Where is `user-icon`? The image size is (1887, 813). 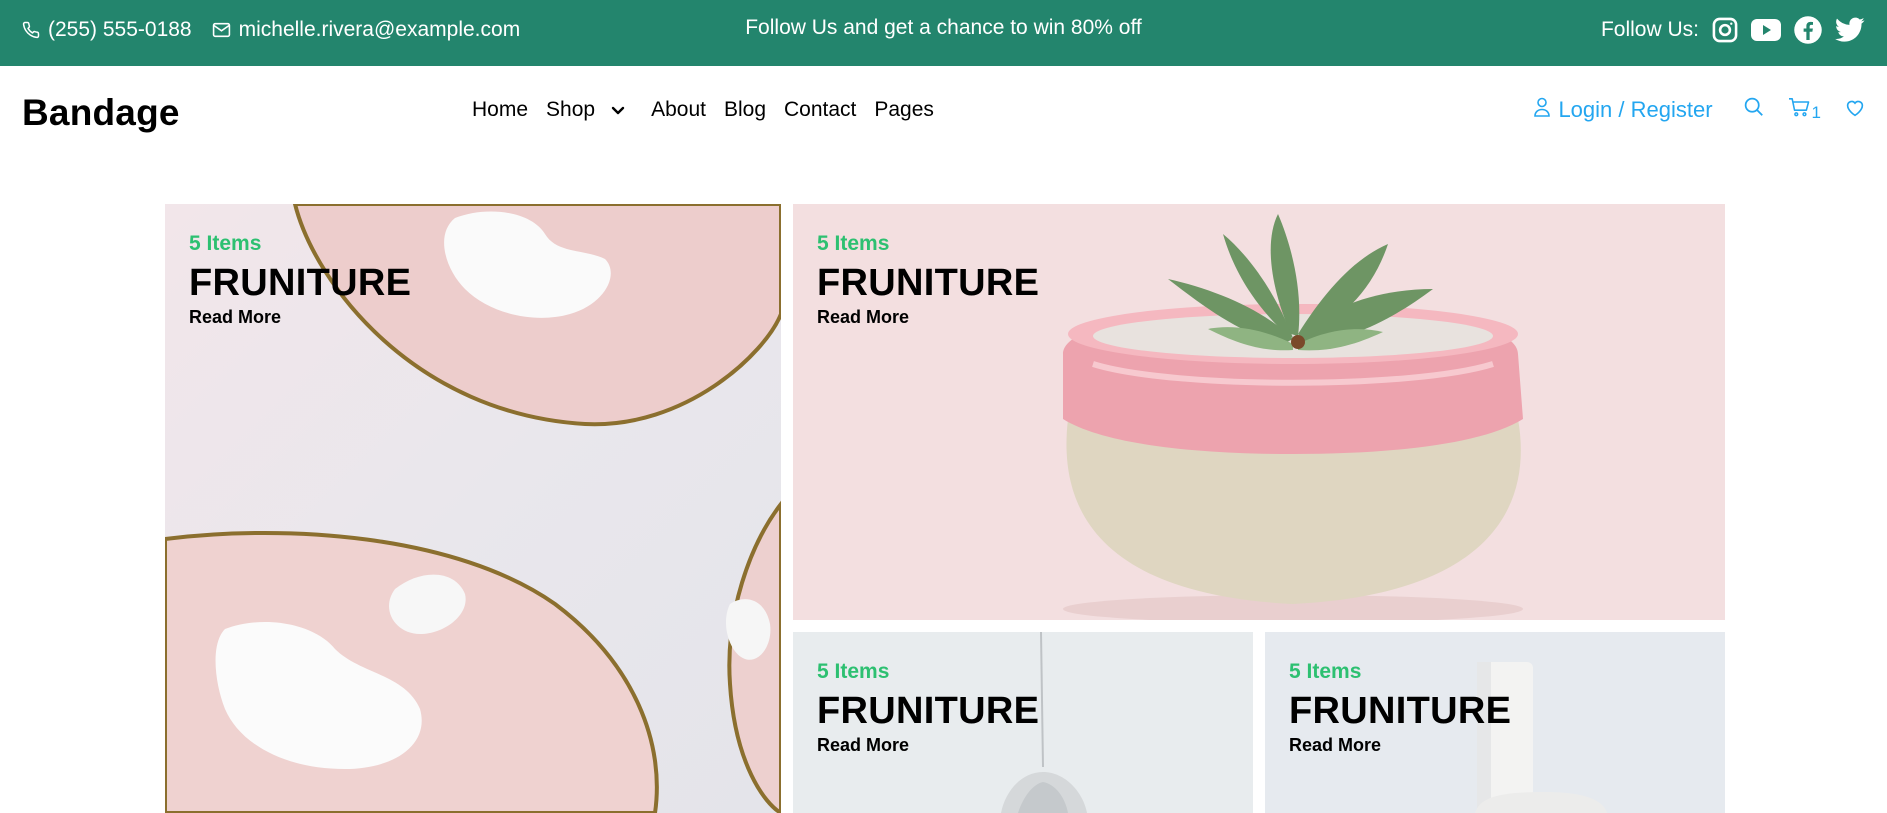
user-icon is located at coordinates (1542, 110).